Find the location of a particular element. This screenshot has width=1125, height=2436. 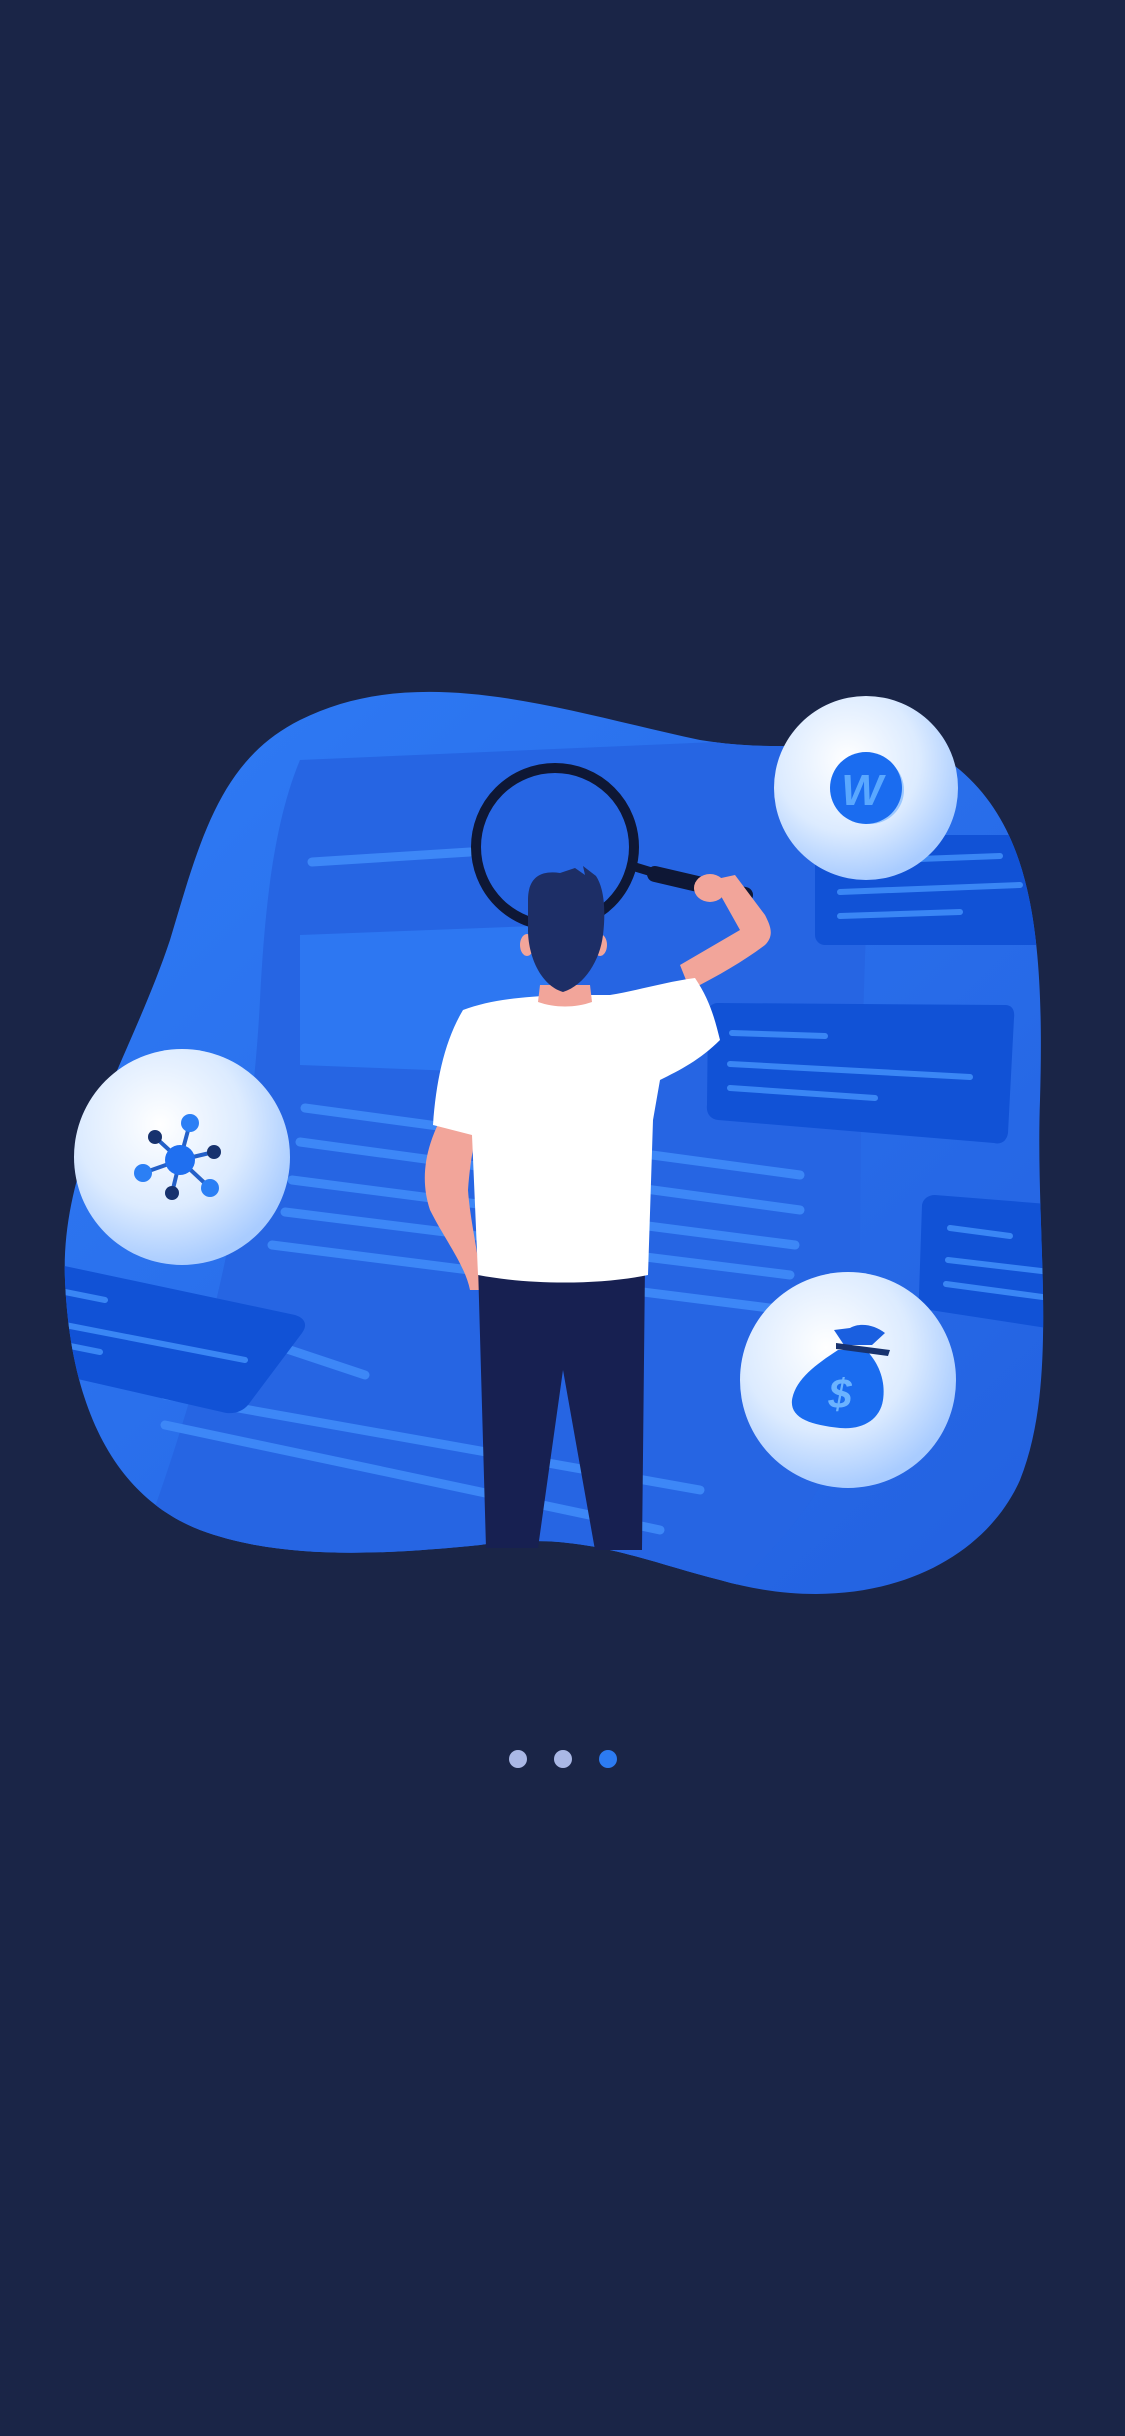

coin-letter: W is located at coordinates (863, 790).